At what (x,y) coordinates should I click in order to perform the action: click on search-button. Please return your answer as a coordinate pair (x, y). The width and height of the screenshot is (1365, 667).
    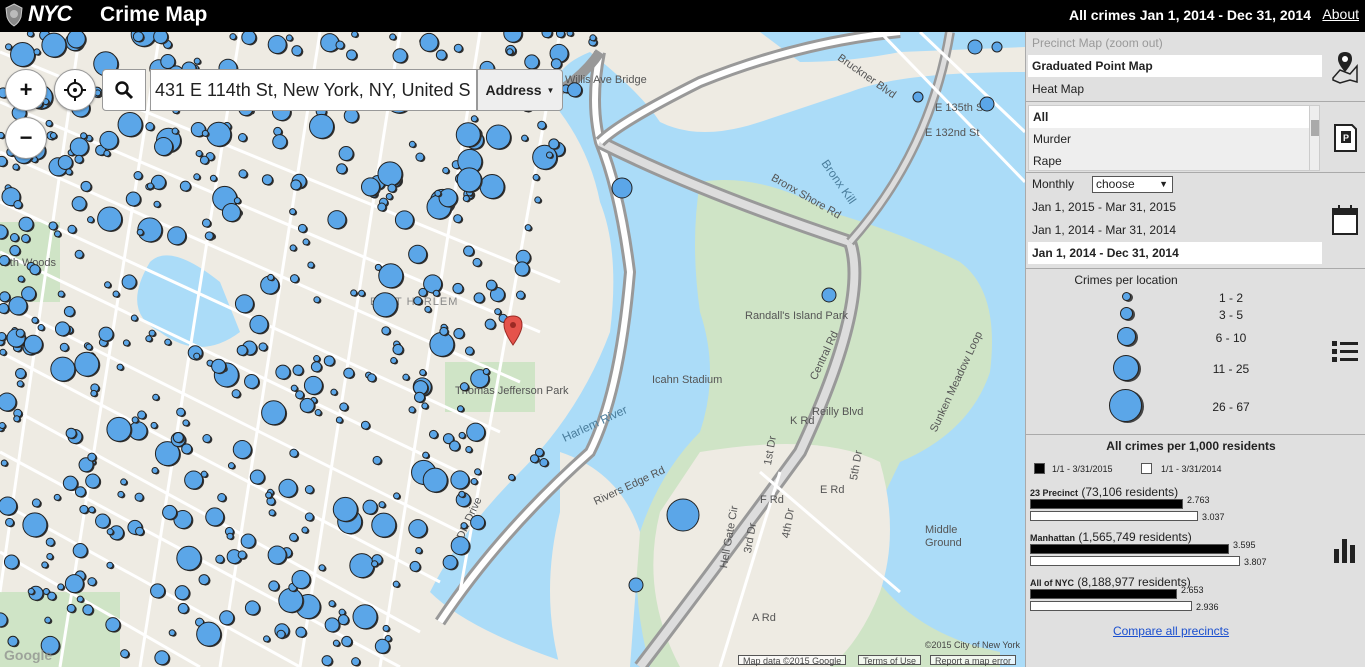
    Looking at the image, I should click on (124, 90).